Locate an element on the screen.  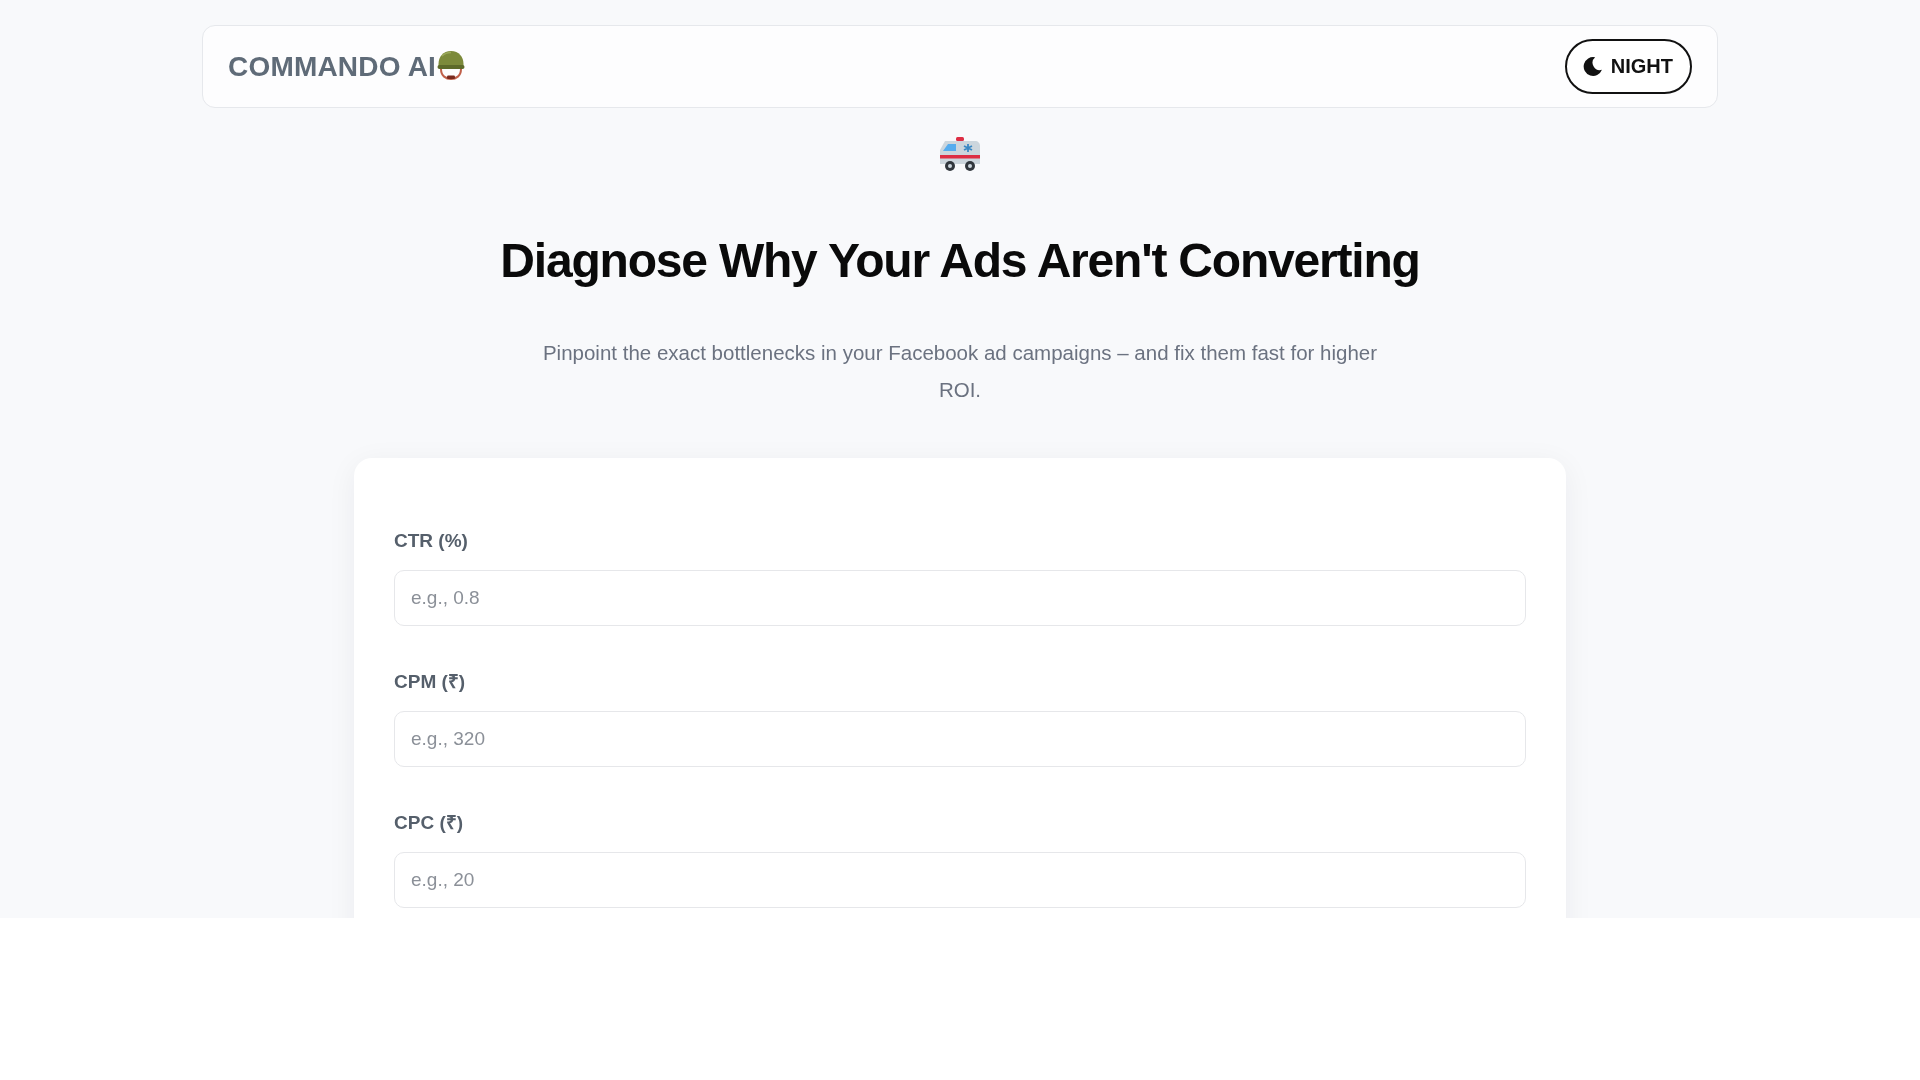
input-field: e.g., 0.8 is located at coordinates (960, 598).